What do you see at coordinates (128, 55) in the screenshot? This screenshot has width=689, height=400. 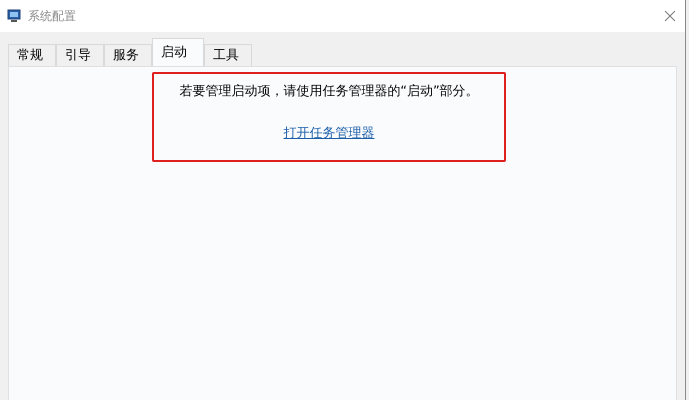 I see `tab: 服务` at bounding box center [128, 55].